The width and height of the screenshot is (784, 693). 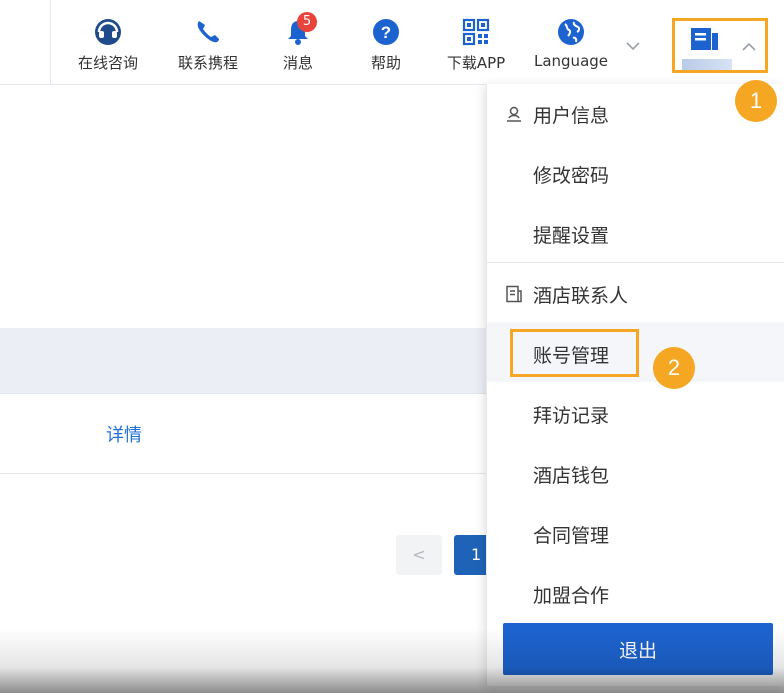 What do you see at coordinates (385, 63) in the screenshot?
I see `help-label: 帮助` at bounding box center [385, 63].